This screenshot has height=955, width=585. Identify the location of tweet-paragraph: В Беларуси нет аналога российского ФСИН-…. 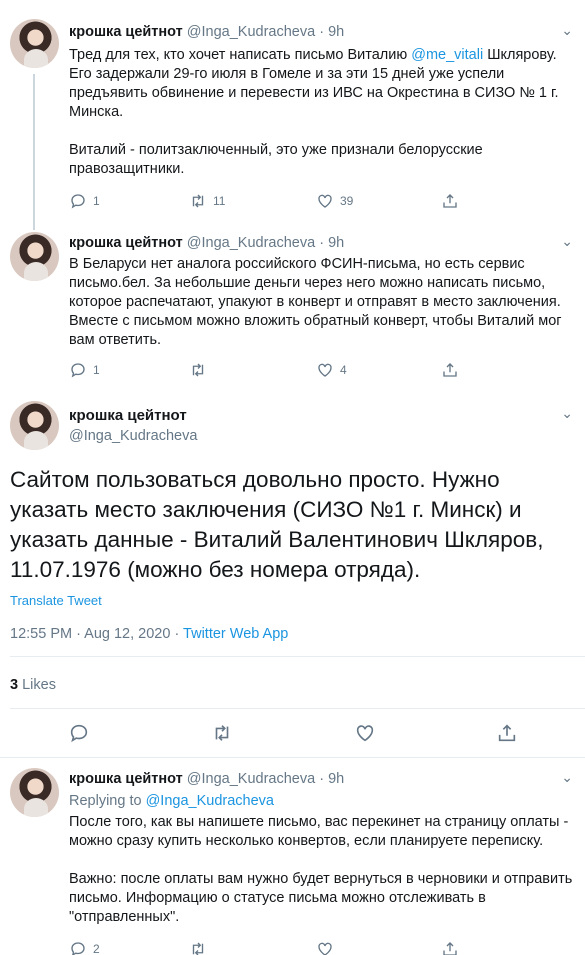
(315, 302).